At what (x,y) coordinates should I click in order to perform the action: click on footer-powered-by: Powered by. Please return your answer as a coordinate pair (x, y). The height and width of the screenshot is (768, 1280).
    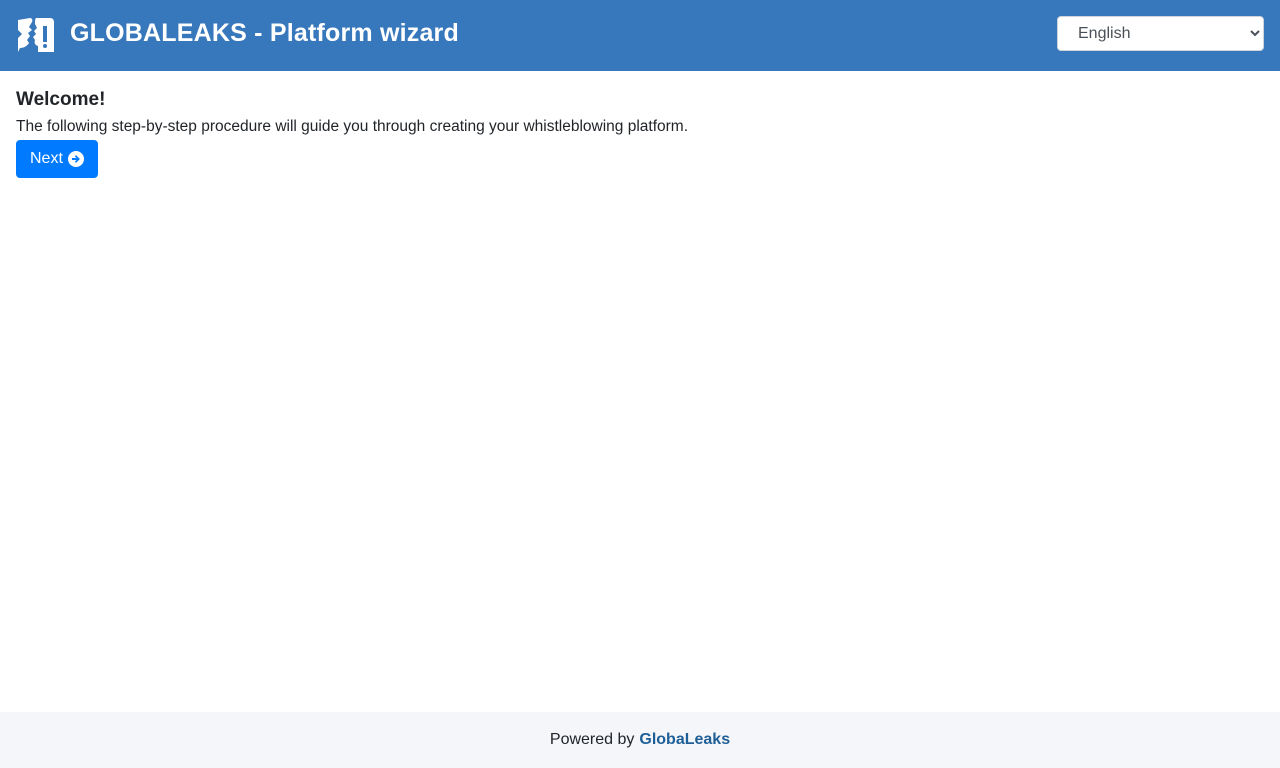
    Looking at the image, I should click on (592, 739).